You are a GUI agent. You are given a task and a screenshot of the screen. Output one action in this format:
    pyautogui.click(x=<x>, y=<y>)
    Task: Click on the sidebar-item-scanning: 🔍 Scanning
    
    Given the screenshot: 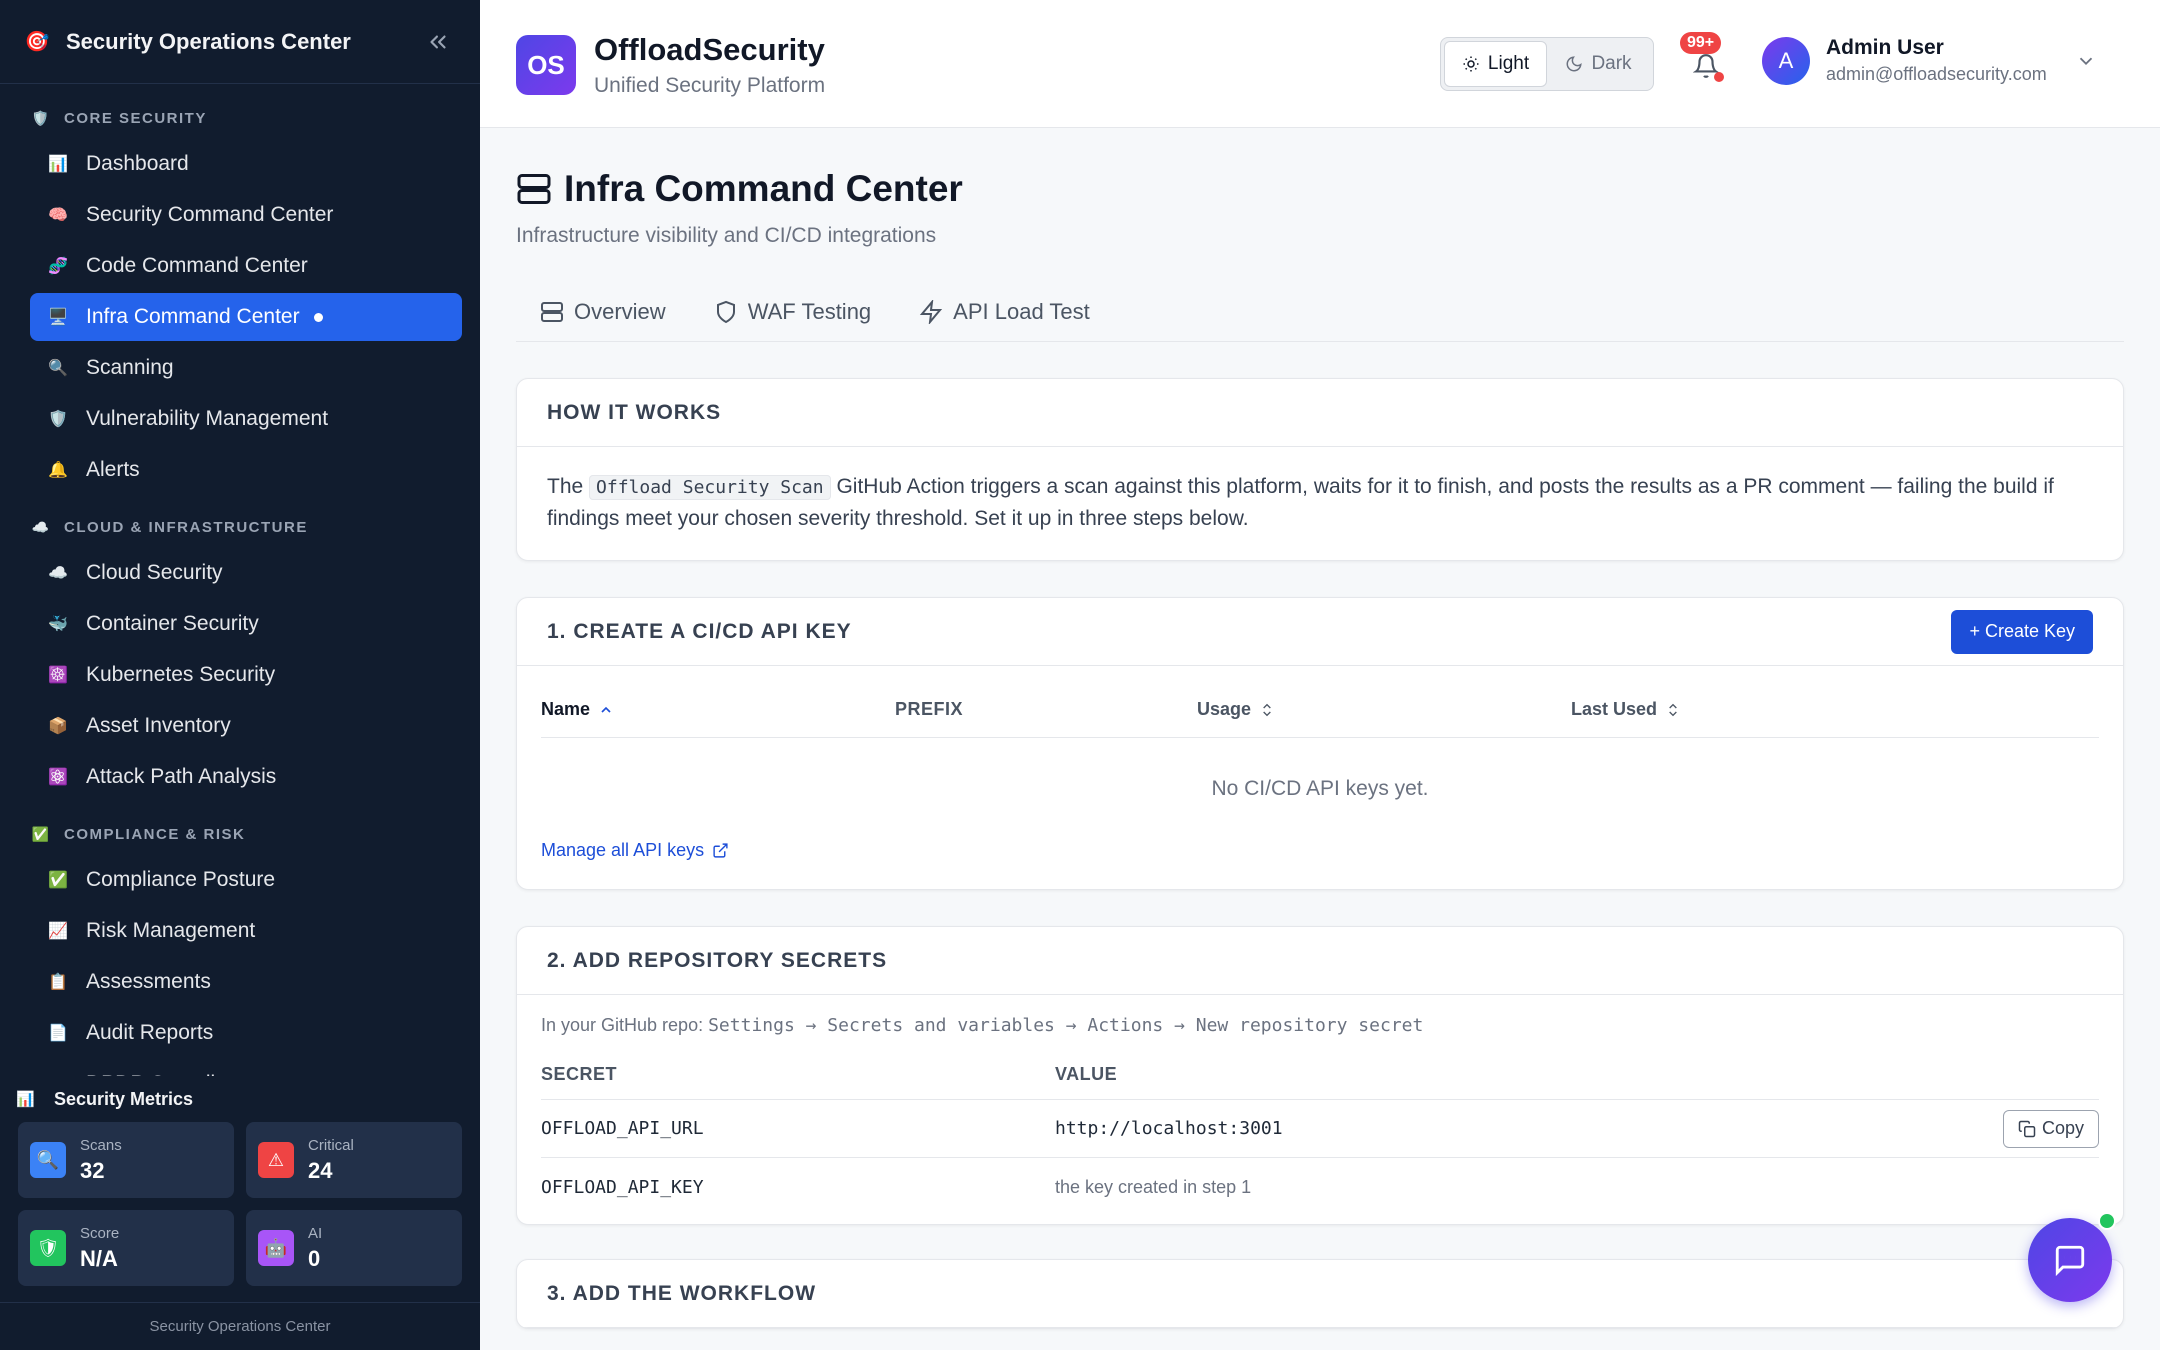 What is the action you would take?
    pyautogui.click(x=246, y=368)
    